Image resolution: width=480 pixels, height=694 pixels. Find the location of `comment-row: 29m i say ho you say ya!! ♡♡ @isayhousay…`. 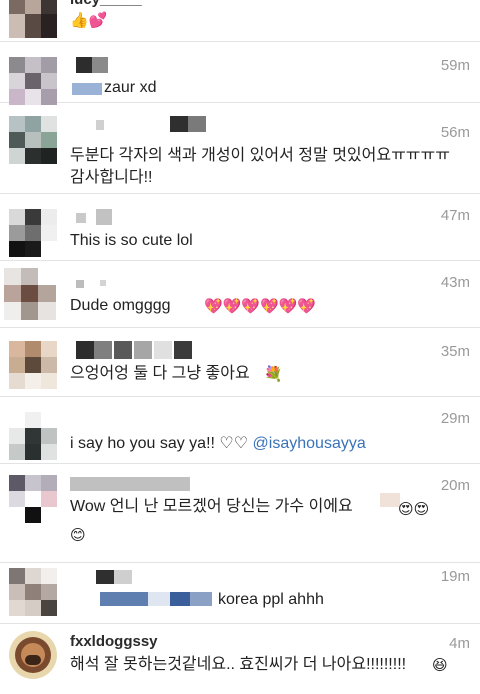

comment-row: 29m i say ho you say ya!! ♡♡ @isayhousay… is located at coordinates (240, 431).